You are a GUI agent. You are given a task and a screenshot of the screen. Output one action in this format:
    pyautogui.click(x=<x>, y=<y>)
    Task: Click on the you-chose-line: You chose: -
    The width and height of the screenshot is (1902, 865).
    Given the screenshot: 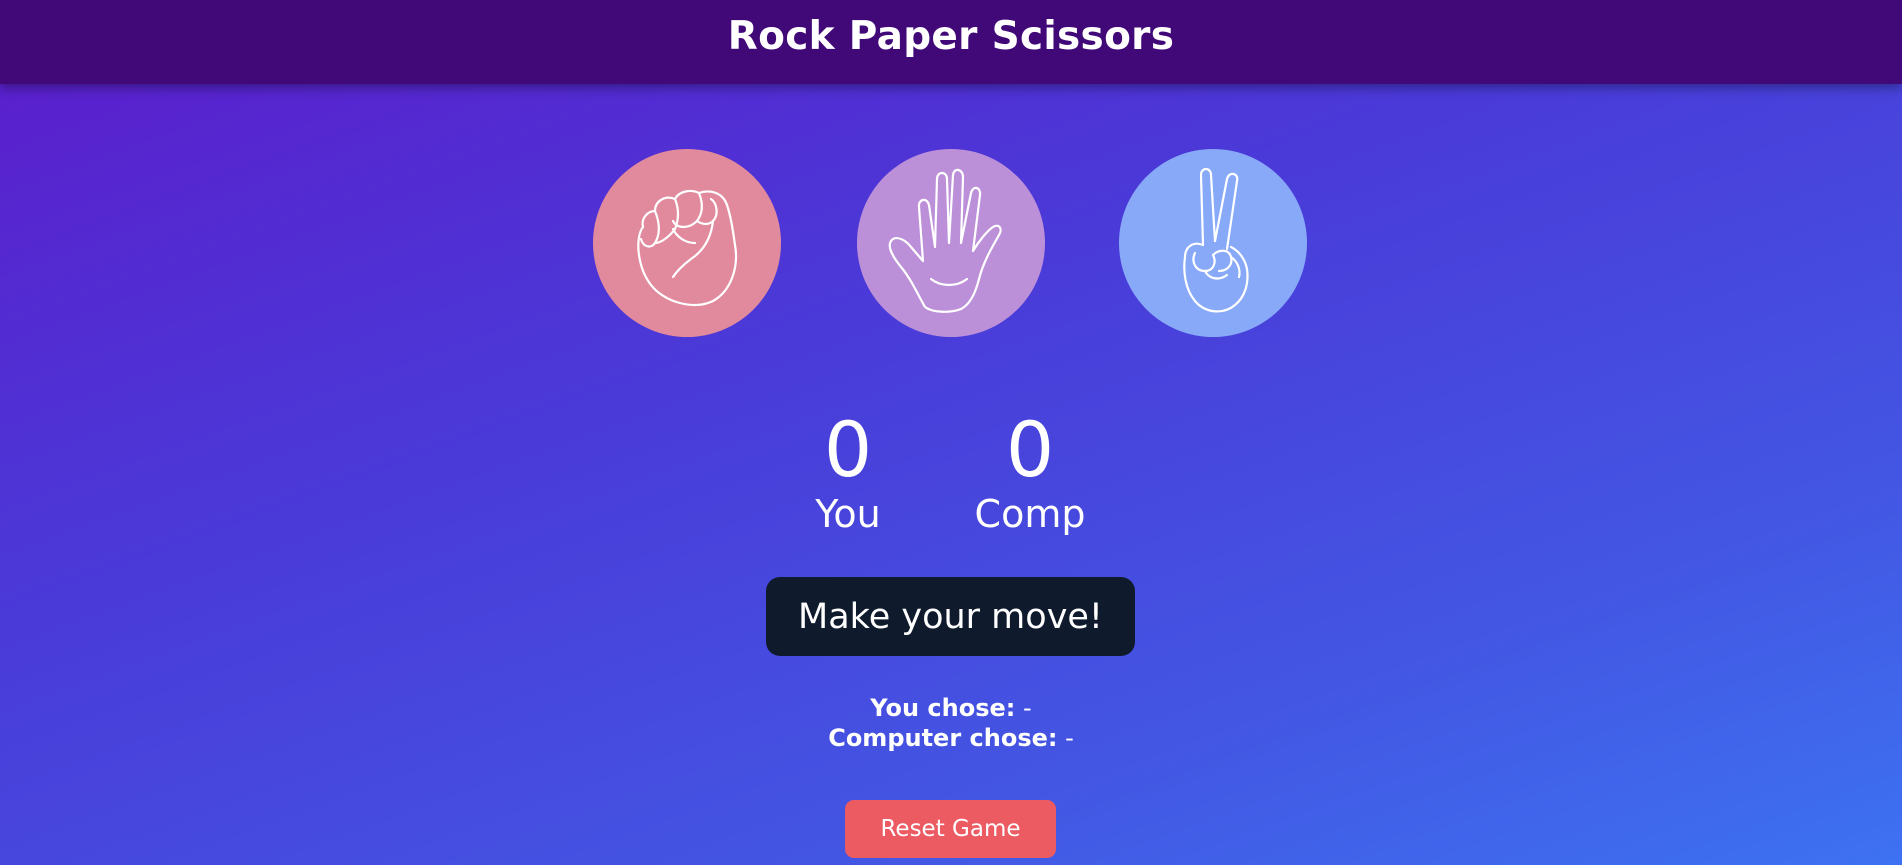 What is the action you would take?
    pyautogui.click(x=951, y=708)
    